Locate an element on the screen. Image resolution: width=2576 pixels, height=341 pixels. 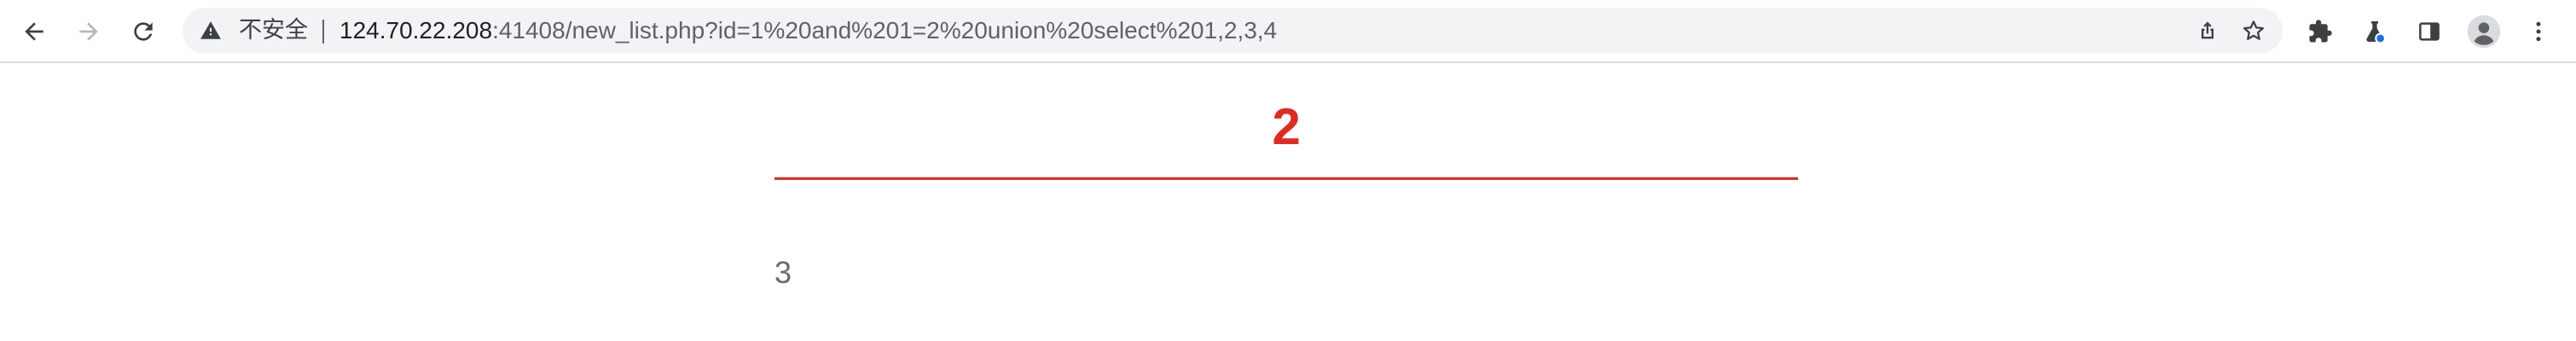
profile-icon is located at coordinates (2484, 32).